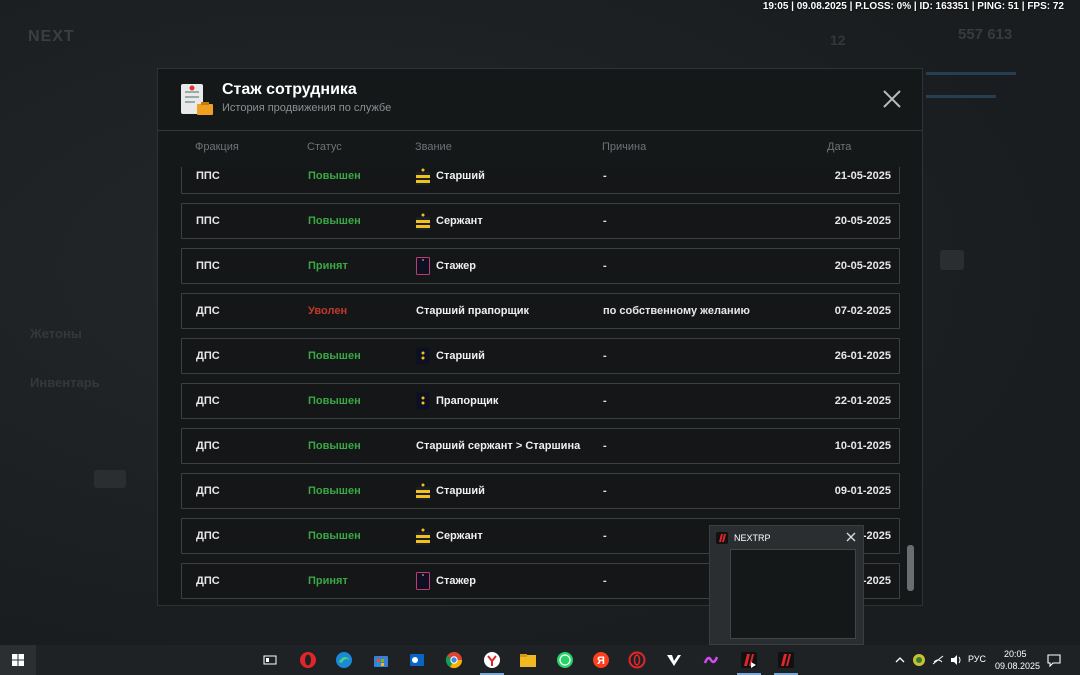 The height and width of the screenshot is (675, 1080). What do you see at coordinates (900, 660) in the screenshot?
I see `chevron-up-icon` at bounding box center [900, 660].